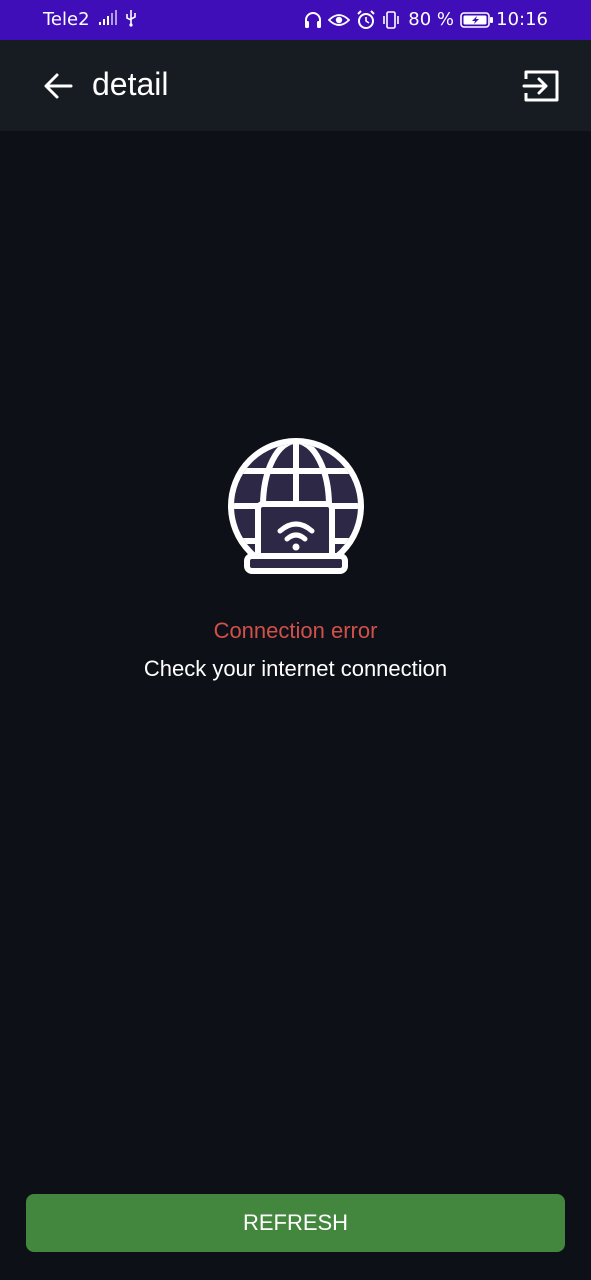  What do you see at coordinates (295, 630) in the screenshot?
I see `error-title: Connection error` at bounding box center [295, 630].